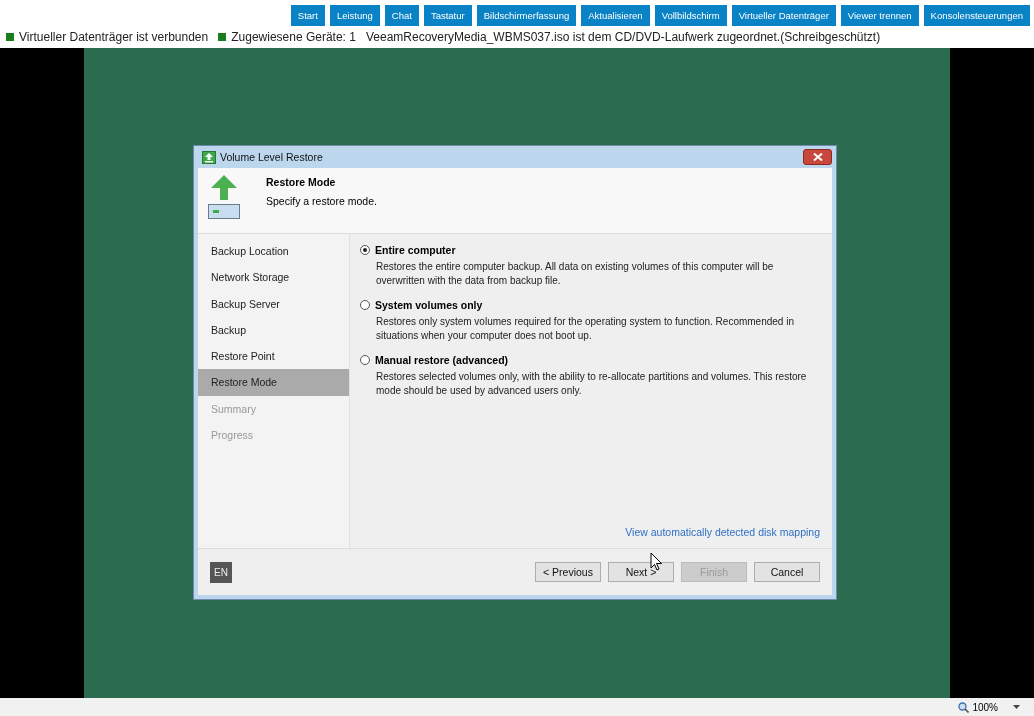 This screenshot has width=1034, height=716. Describe the element at coordinates (224, 197) in the screenshot. I see `restore-upload-icon` at that location.